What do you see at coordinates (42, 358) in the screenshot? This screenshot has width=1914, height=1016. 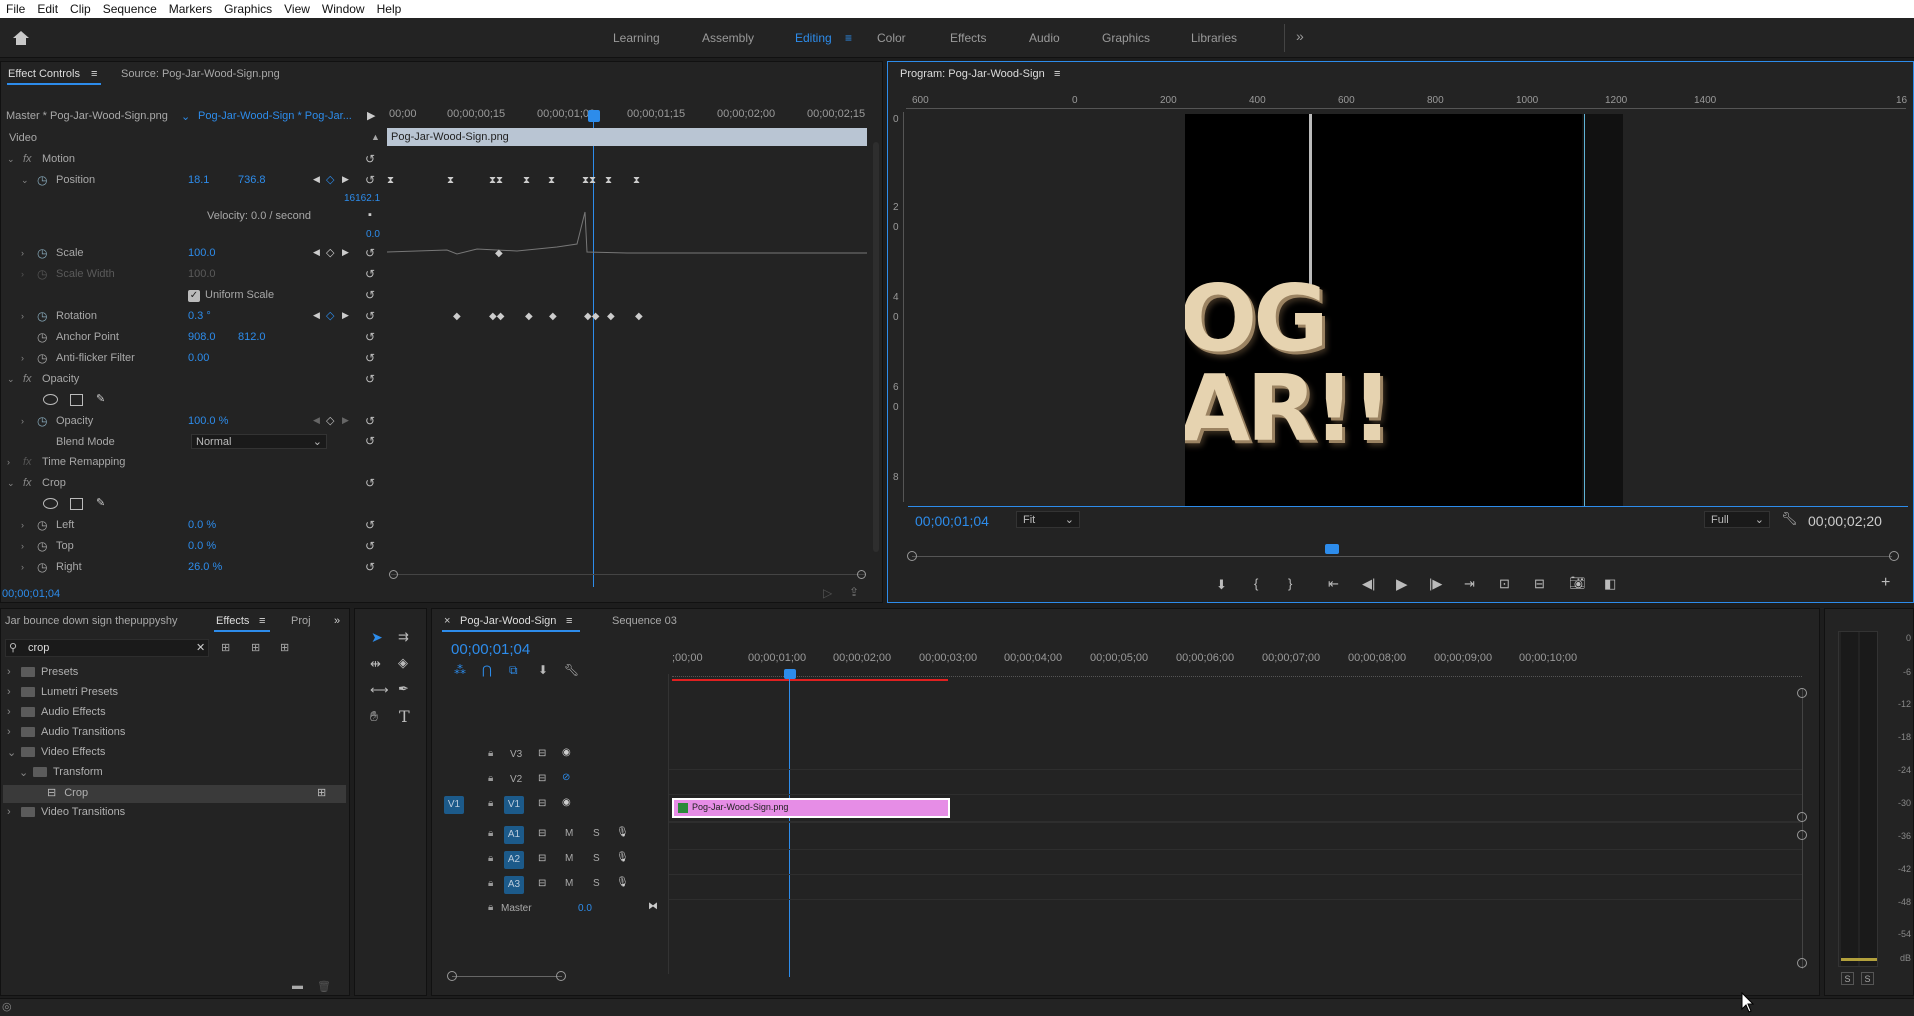 I see `antiflicker-stopwatch-icon: ◷` at bounding box center [42, 358].